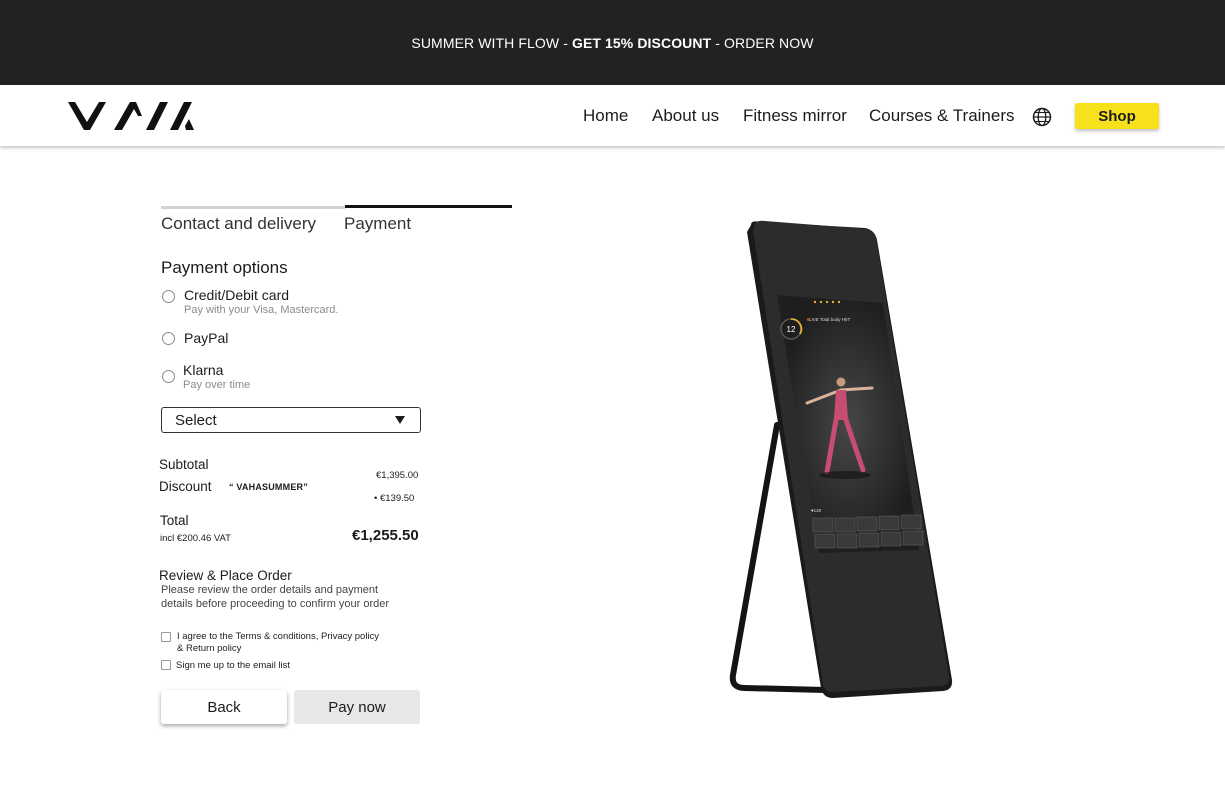 This screenshot has height=792, width=1225. What do you see at coordinates (795, 115) in the screenshot?
I see `nav-fitness-mirror: Fitness mirror` at bounding box center [795, 115].